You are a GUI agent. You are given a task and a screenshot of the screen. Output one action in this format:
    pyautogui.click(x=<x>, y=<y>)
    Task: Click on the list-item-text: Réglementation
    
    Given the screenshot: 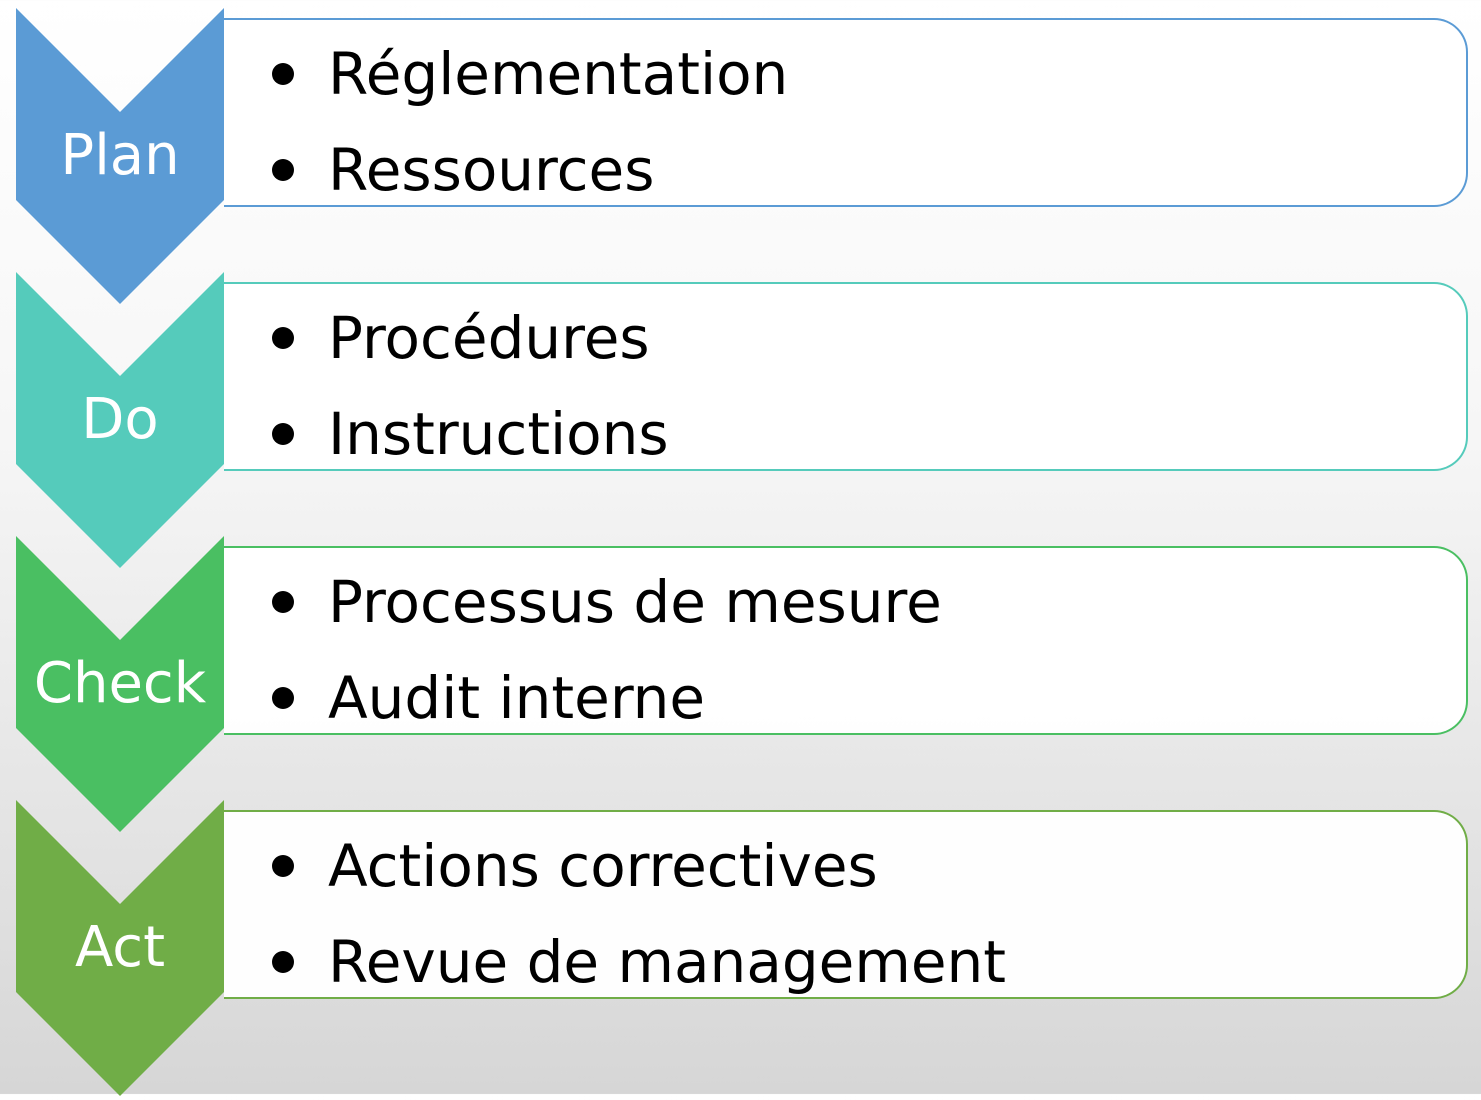 What is the action you would take?
    pyautogui.click(x=558, y=74)
    